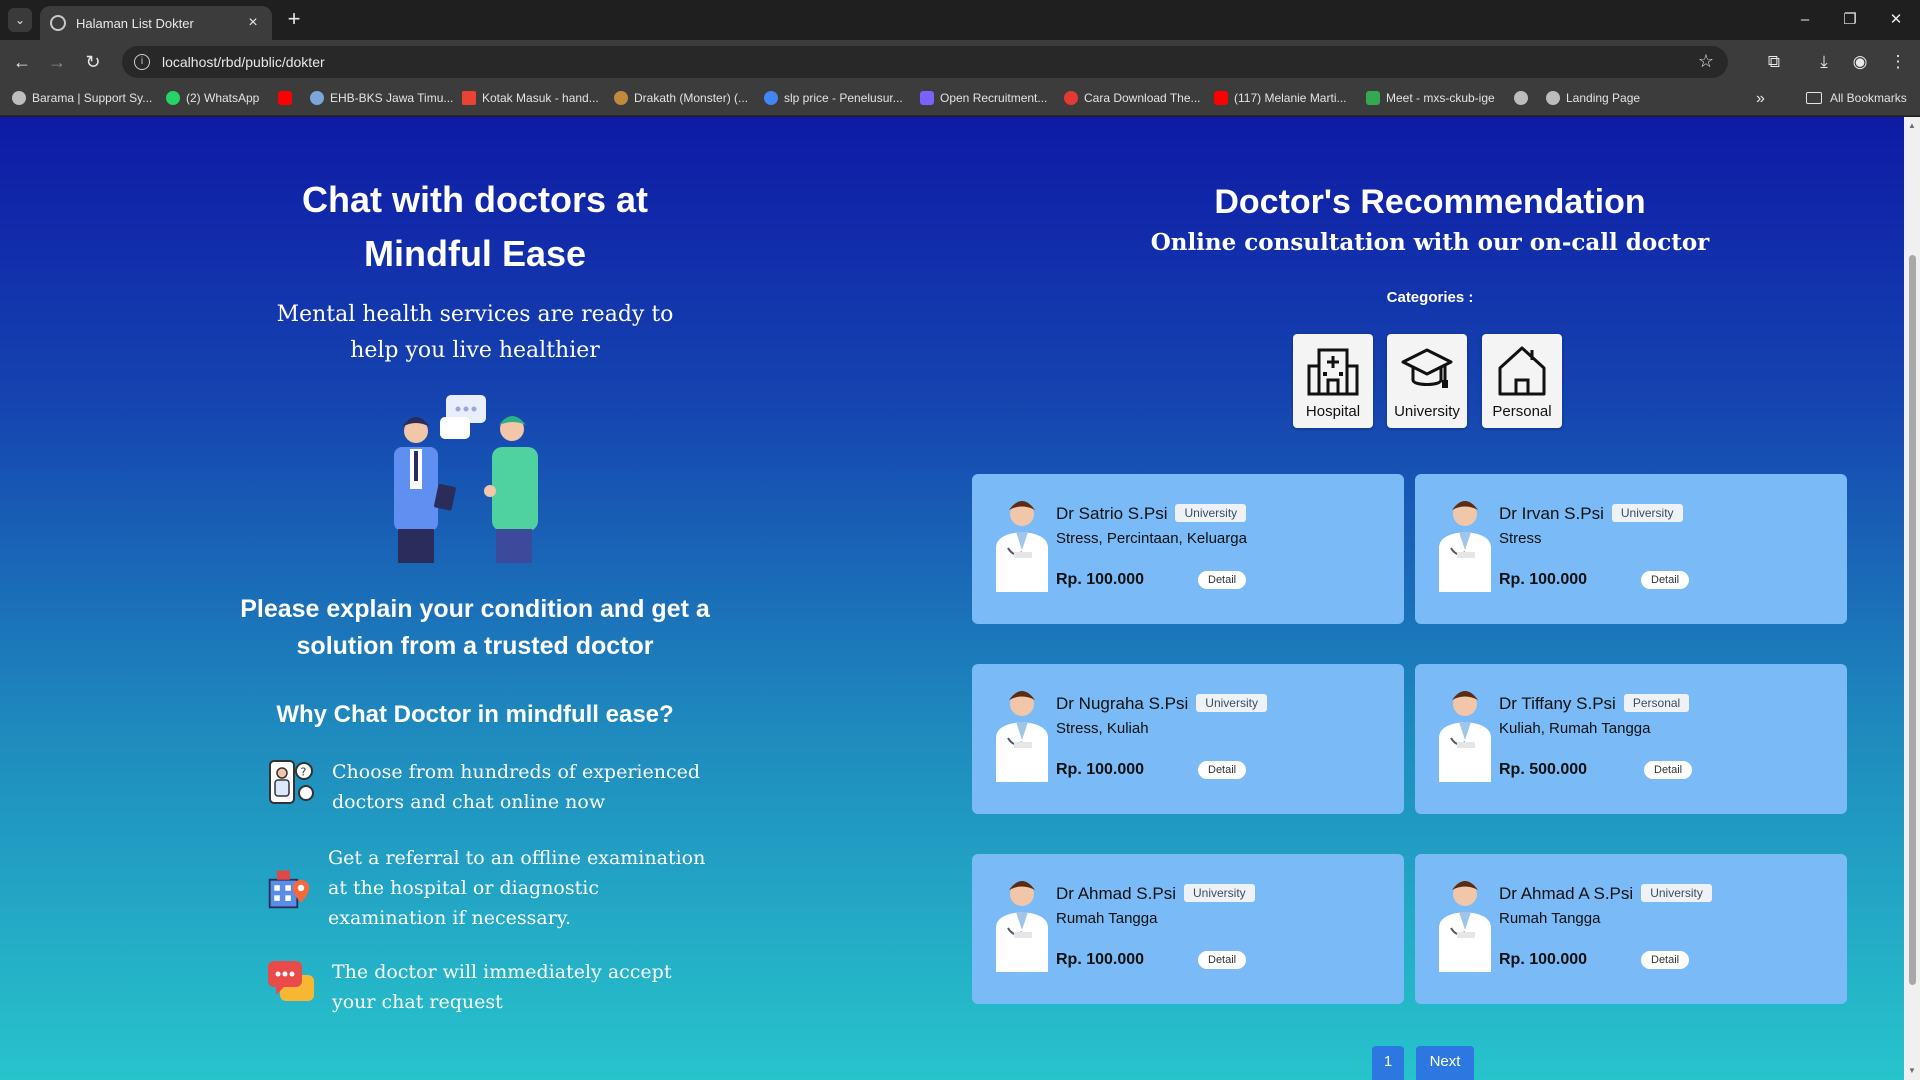 This screenshot has height=1080, width=1920. What do you see at coordinates (1430, 202) in the screenshot?
I see `recommendation-title: Doctor's Recommendation` at bounding box center [1430, 202].